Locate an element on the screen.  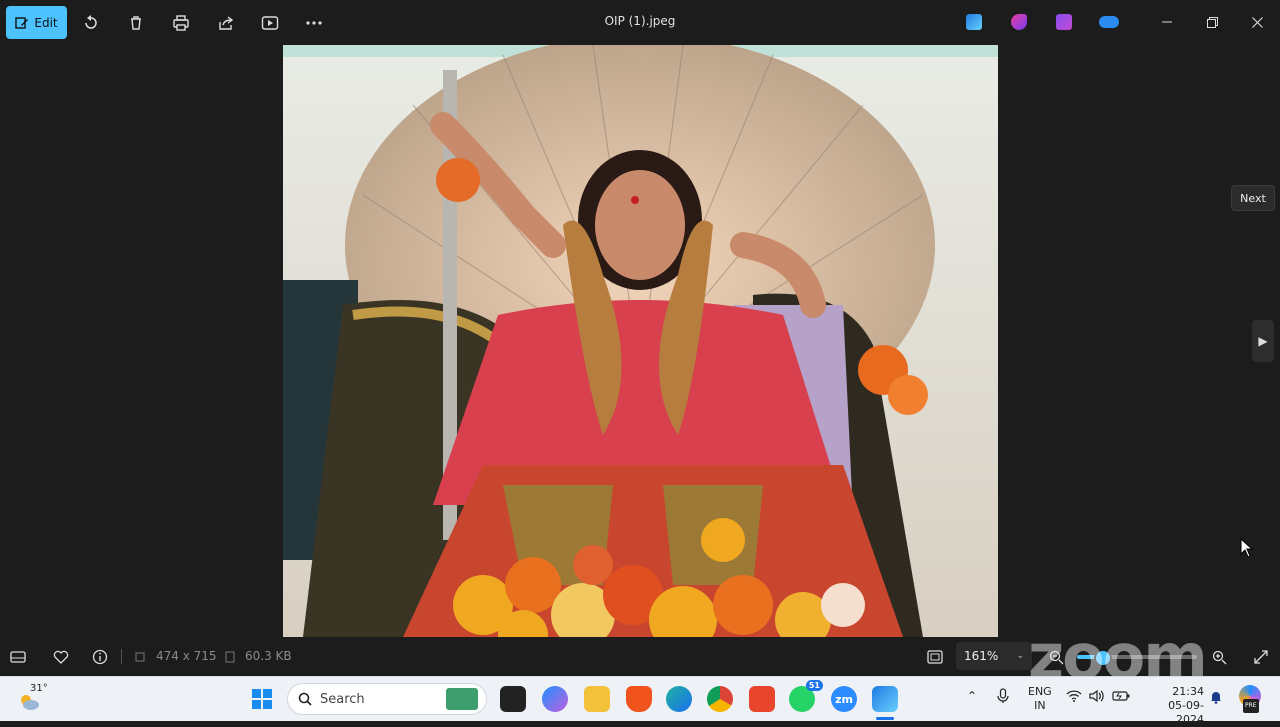
favorite-icon is located at coordinates (61, 657).